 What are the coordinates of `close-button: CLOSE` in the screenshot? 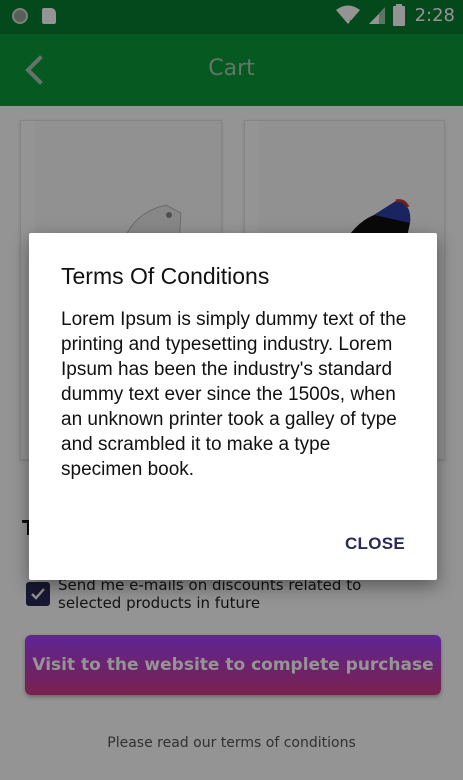 It's located at (375, 544).